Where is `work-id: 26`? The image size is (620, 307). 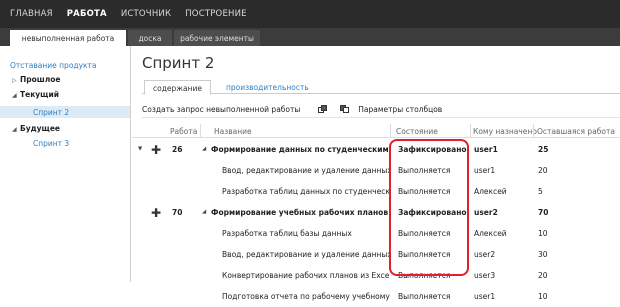 work-id: 26 is located at coordinates (177, 149).